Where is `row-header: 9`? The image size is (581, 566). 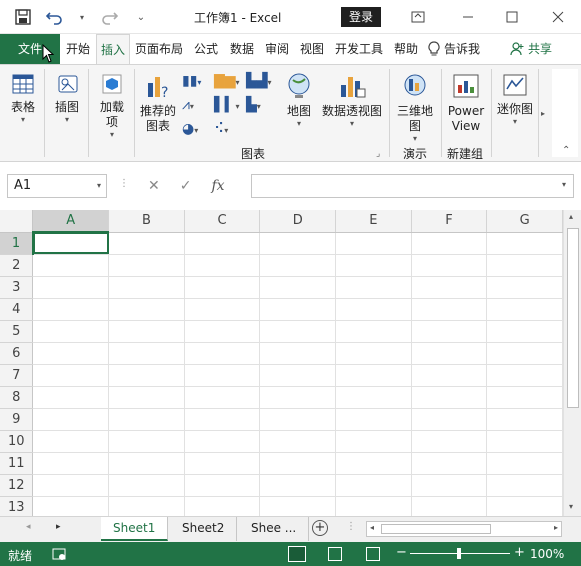
row-header: 9 is located at coordinates (17, 419).